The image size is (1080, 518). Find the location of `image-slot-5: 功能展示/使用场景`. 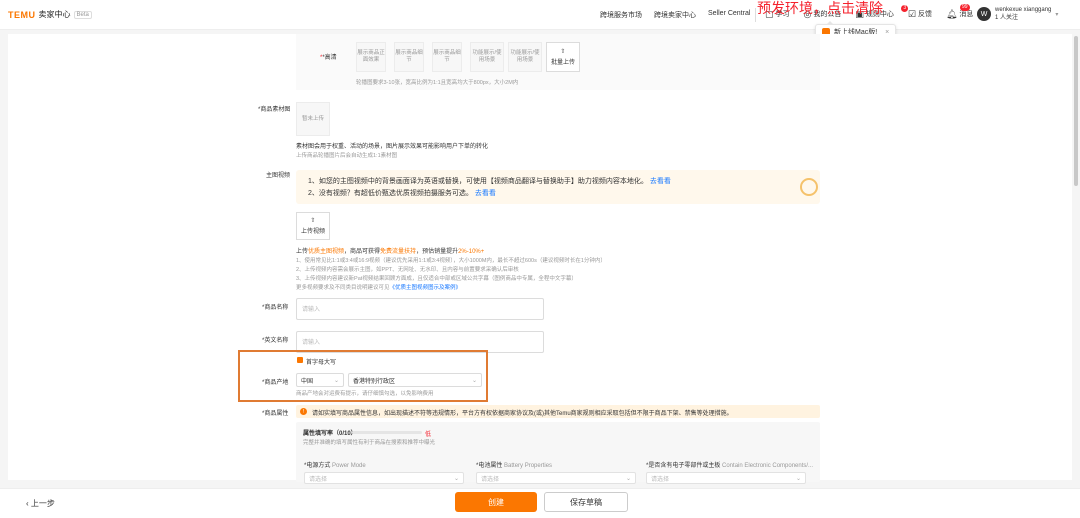

image-slot-5: 功能展示/使用场景 is located at coordinates (525, 57).